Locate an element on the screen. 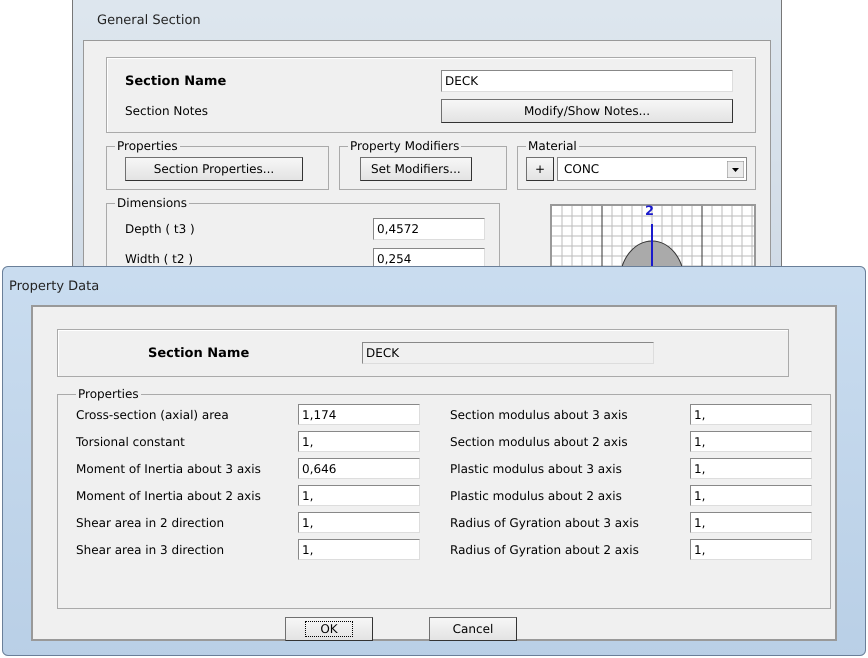 The height and width of the screenshot is (658, 868). add-button: + is located at coordinates (540, 169).